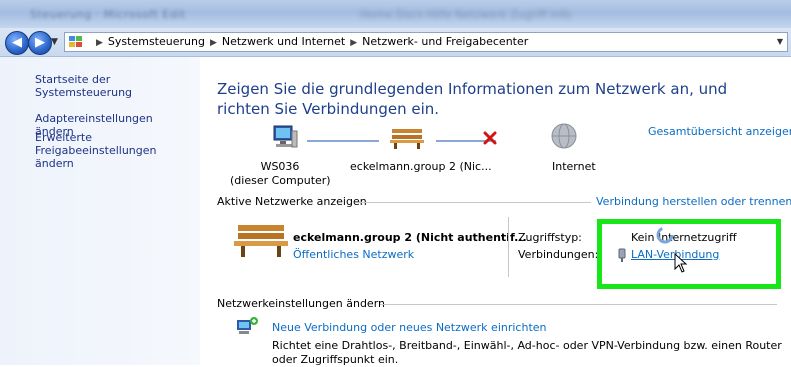  I want to click on overview-link: Gesamtübersicht anzeigen, so click(719, 131).